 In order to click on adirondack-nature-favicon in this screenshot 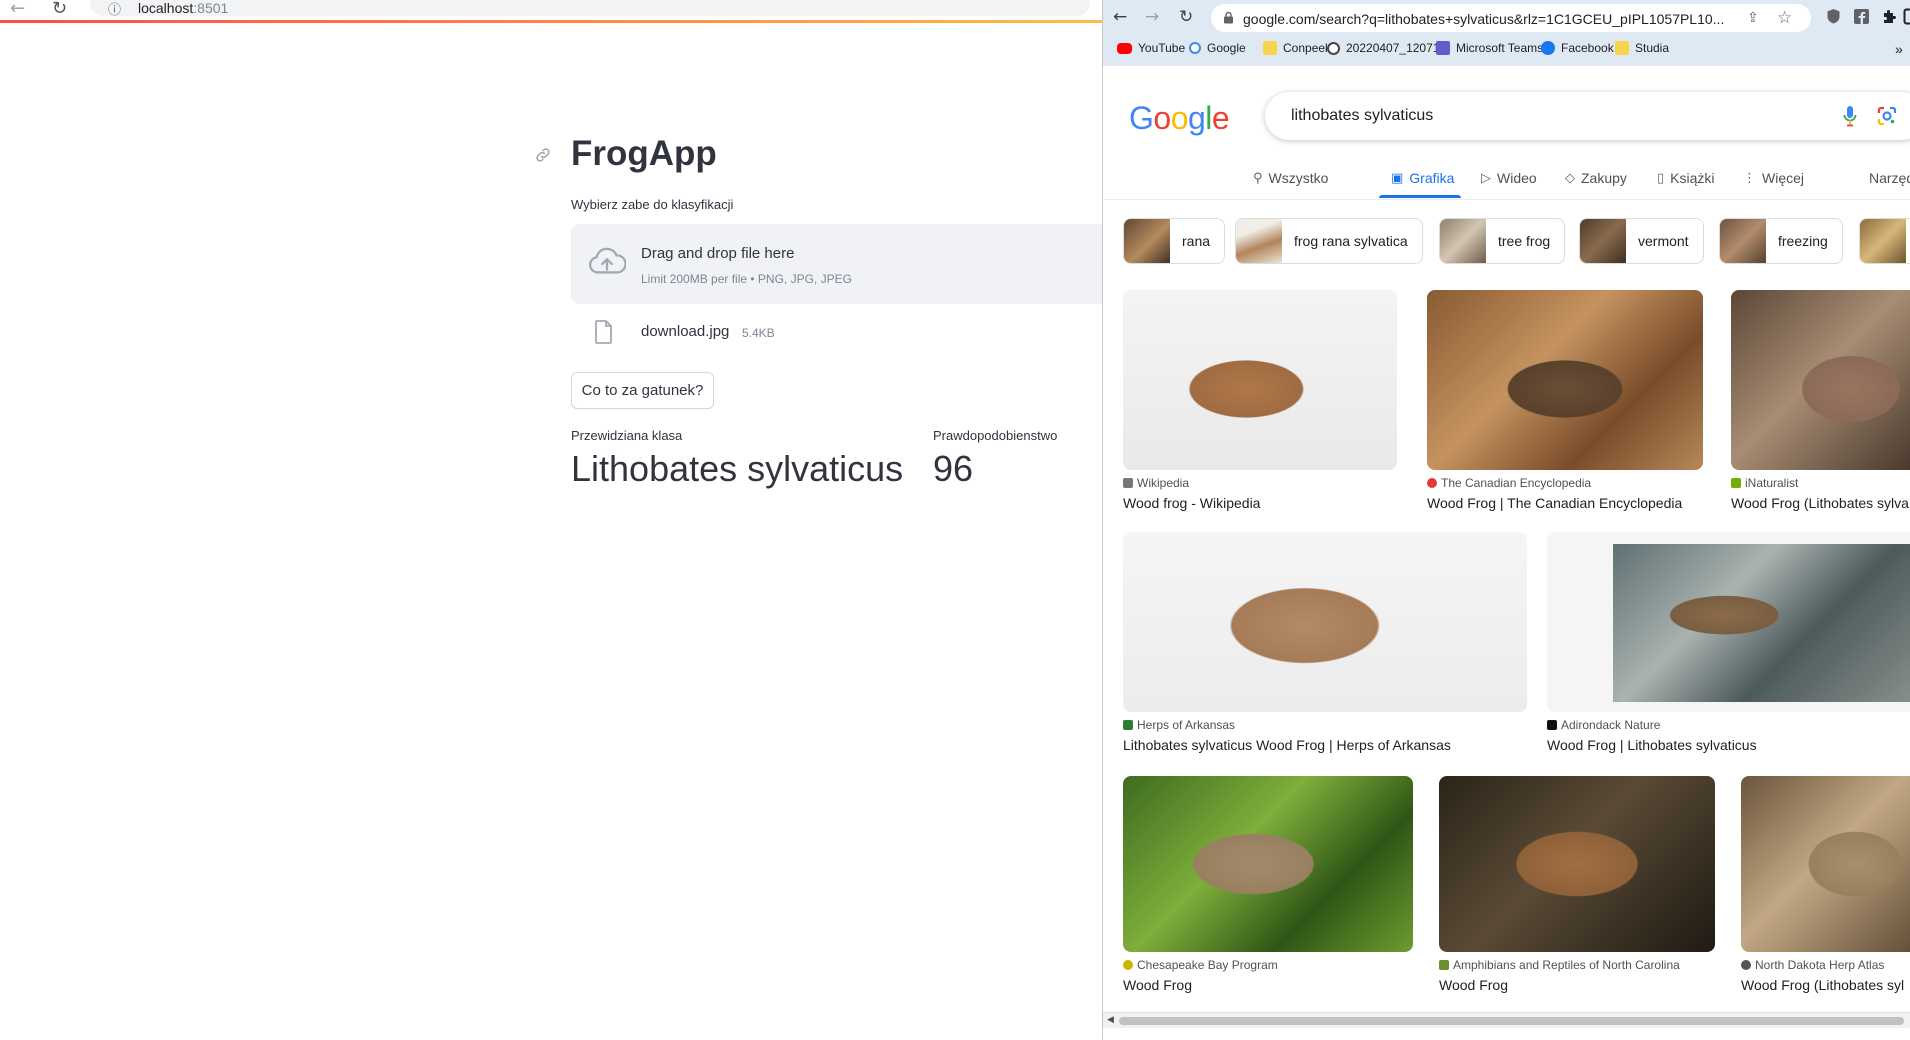, I will do `click(1552, 725)`.